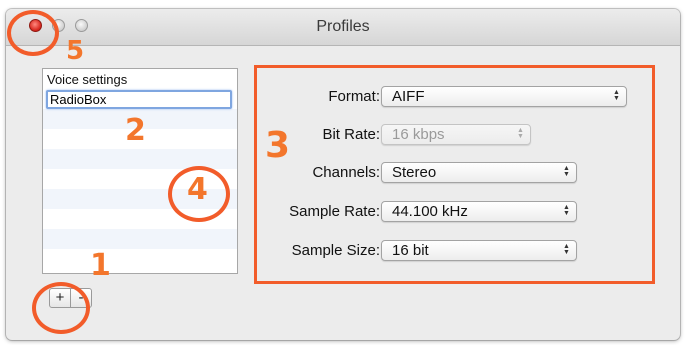 This screenshot has width=686, height=345. What do you see at coordinates (278, 145) in the screenshot?
I see `callout-number-3: 3` at bounding box center [278, 145].